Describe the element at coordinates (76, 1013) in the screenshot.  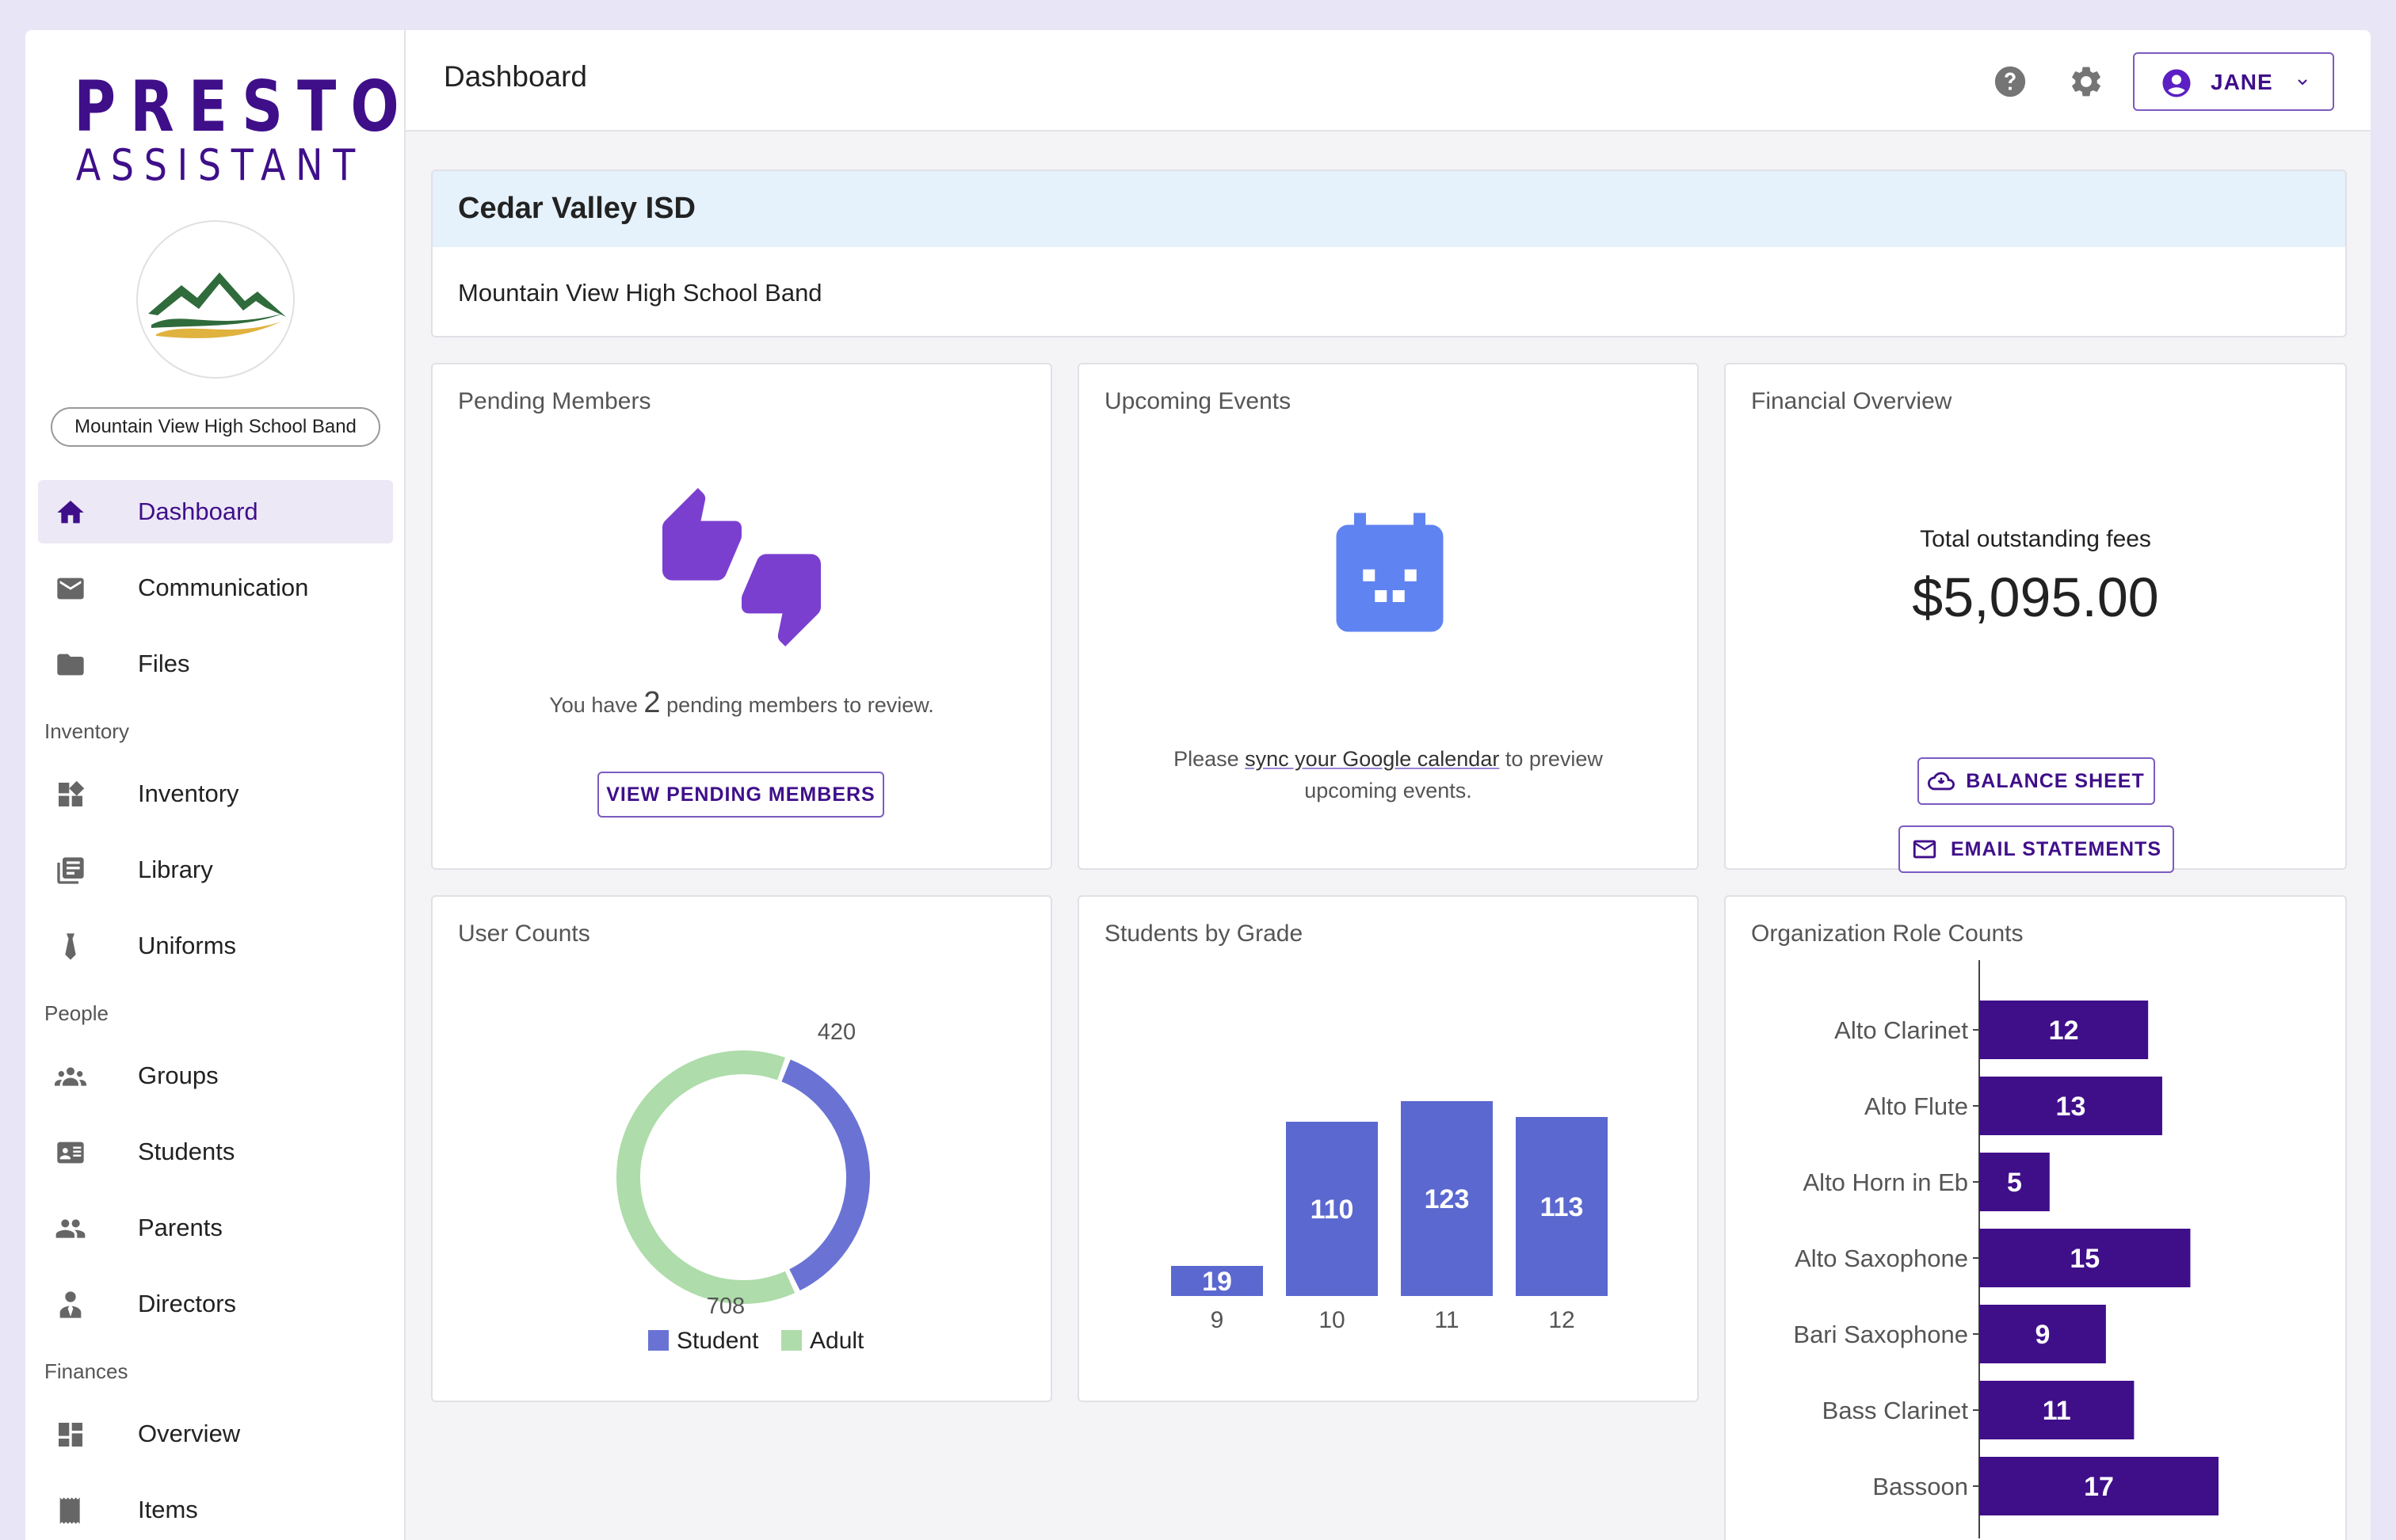
I see `sidebar-section-people: People` at that location.